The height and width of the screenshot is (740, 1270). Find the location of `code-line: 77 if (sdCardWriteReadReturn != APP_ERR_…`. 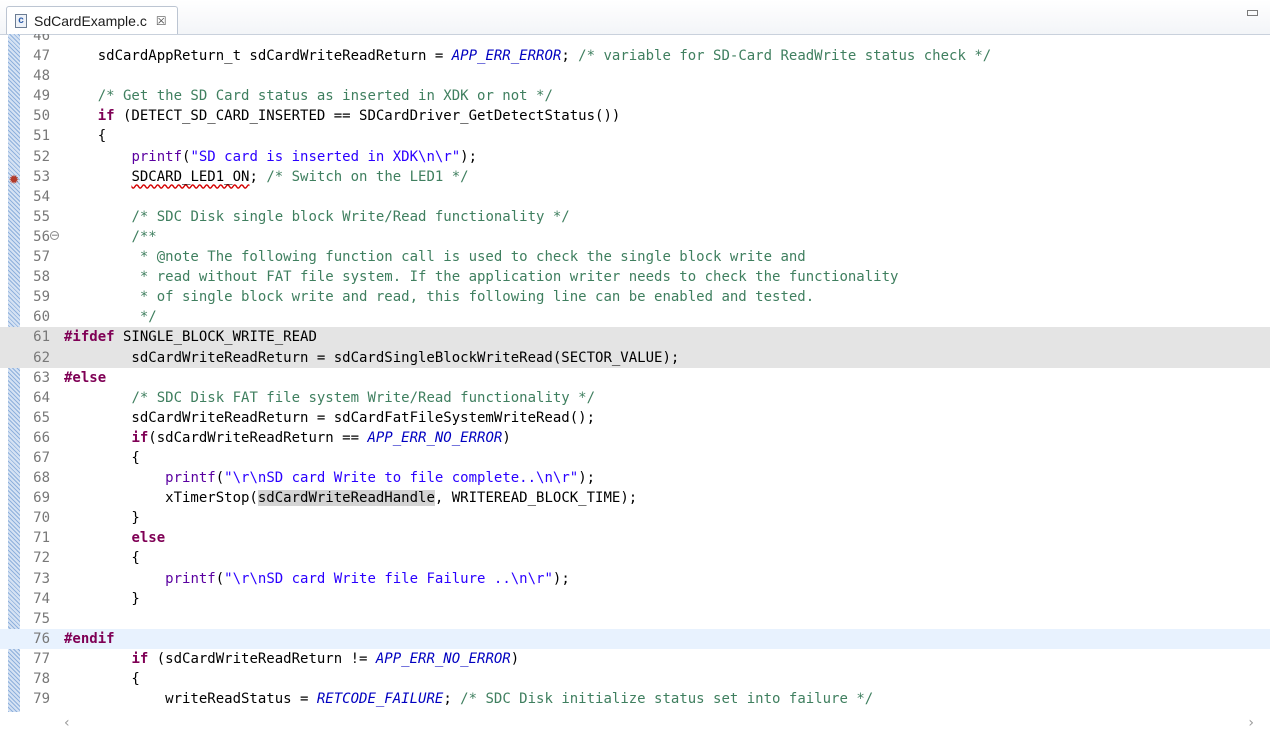

code-line: 77 if (sdCardWriteReadReturn != APP_ERR_… is located at coordinates (635, 659).